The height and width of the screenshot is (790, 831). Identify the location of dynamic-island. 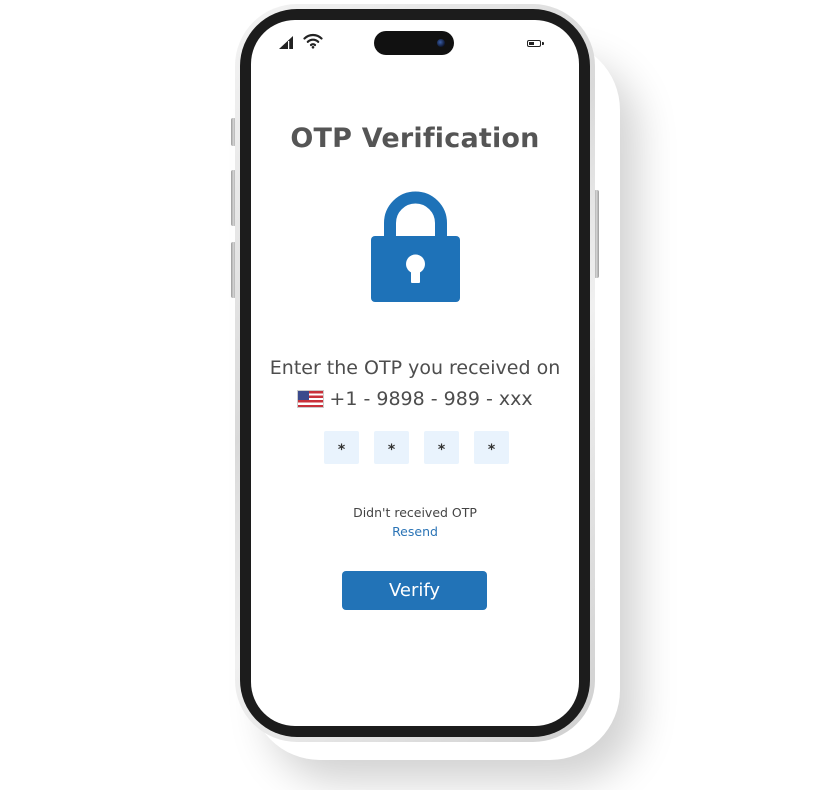
(414, 43).